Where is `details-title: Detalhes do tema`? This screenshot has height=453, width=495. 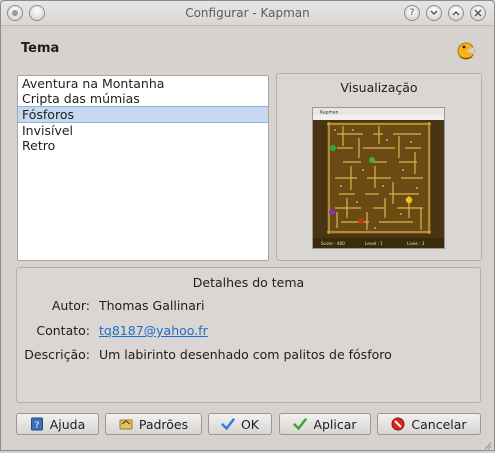
details-title: Detalhes do tema is located at coordinates (248, 282).